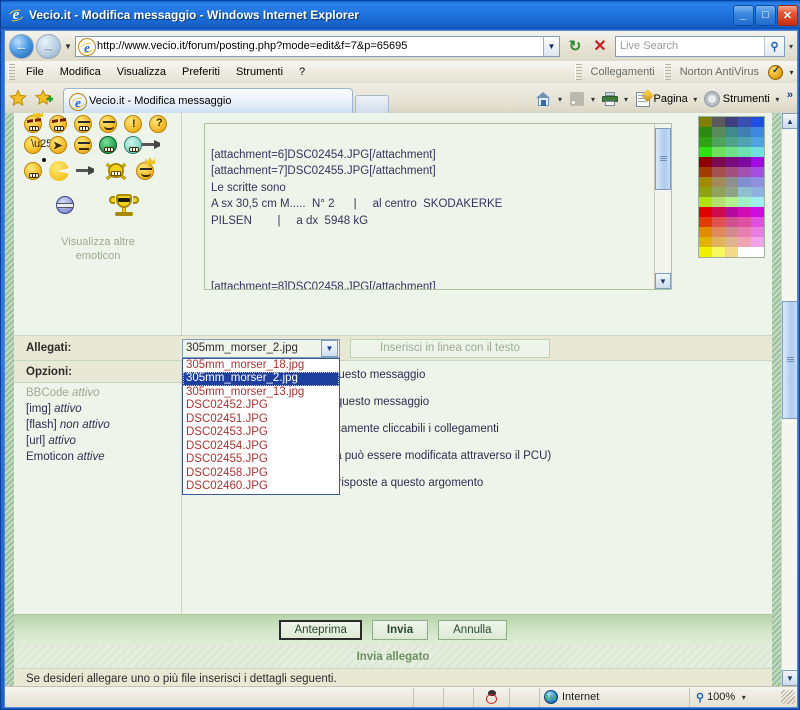  Describe the element at coordinates (789, 121) in the screenshot. I see `page-scroll-up-button: ▲` at that location.